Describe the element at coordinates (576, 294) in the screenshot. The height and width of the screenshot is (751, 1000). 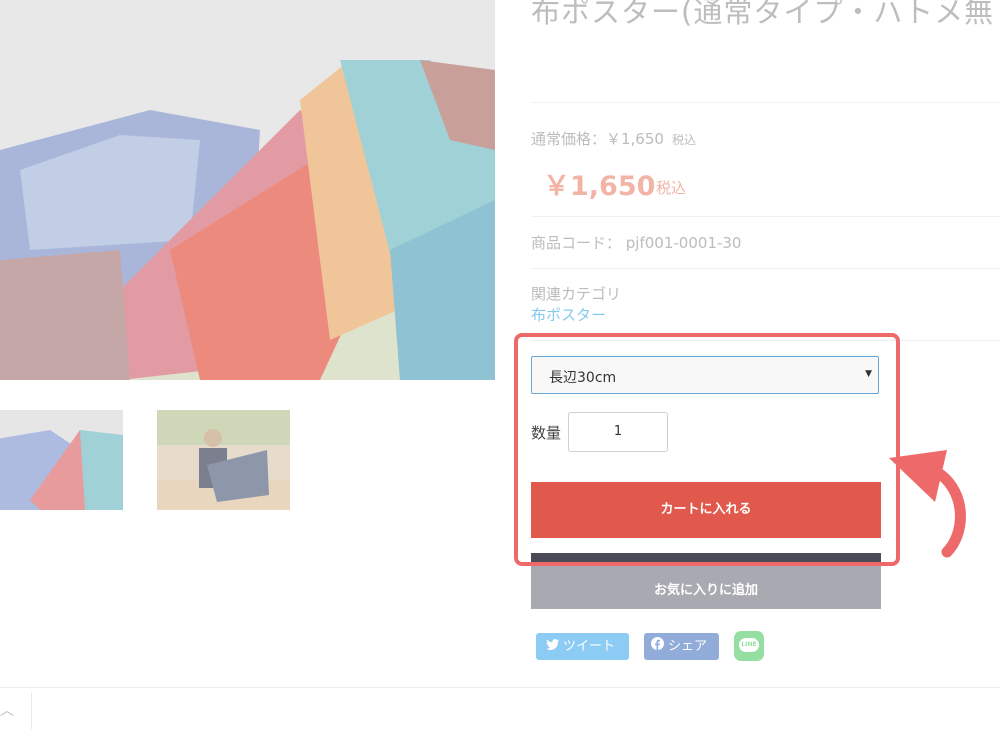
I see `category-label: 関連カテゴリ` at that location.